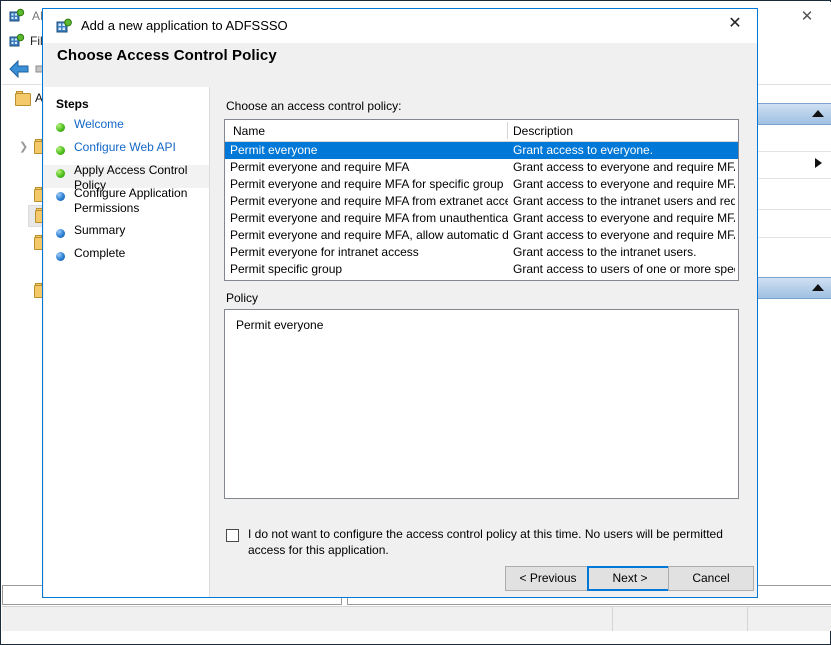 Image resolution: width=831 pixels, height=645 pixels. I want to click on step-label: Configure Application Permissions, so click(131, 200).